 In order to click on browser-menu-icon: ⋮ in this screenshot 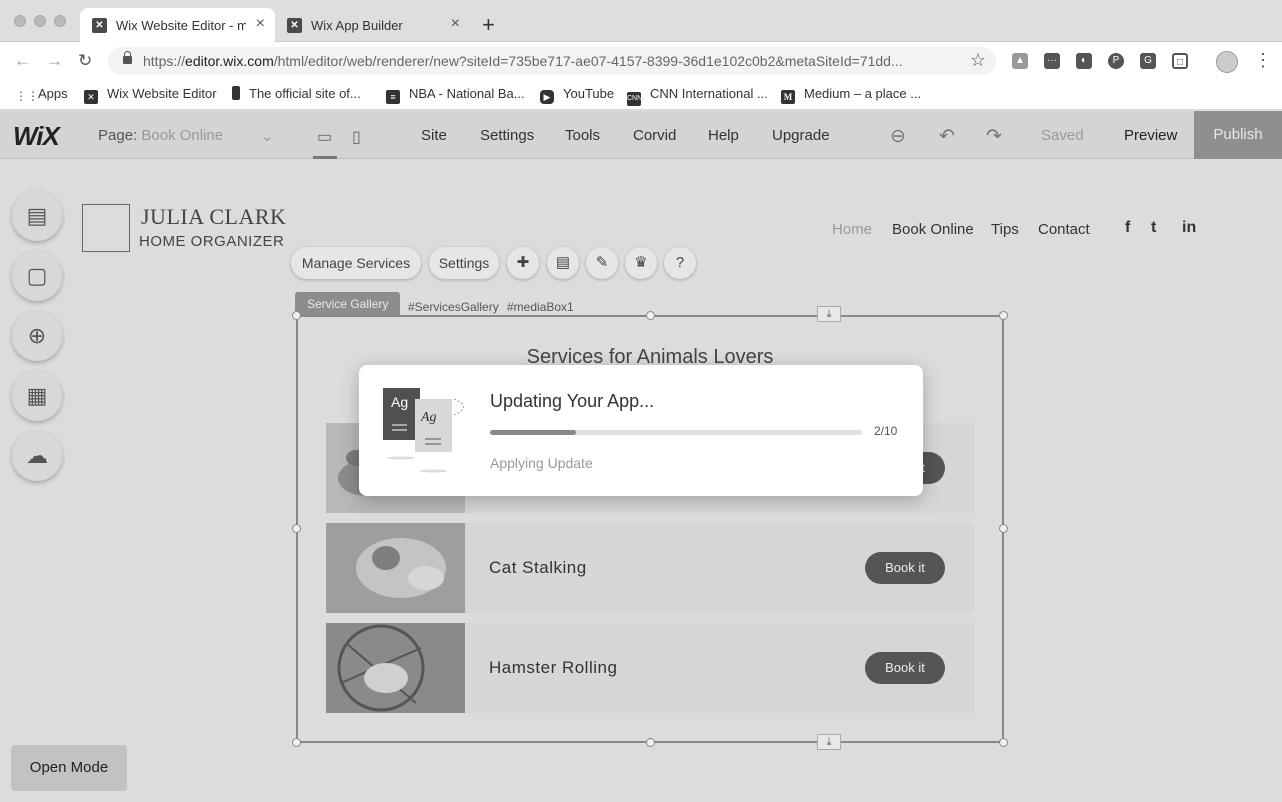, I will do `click(1263, 60)`.